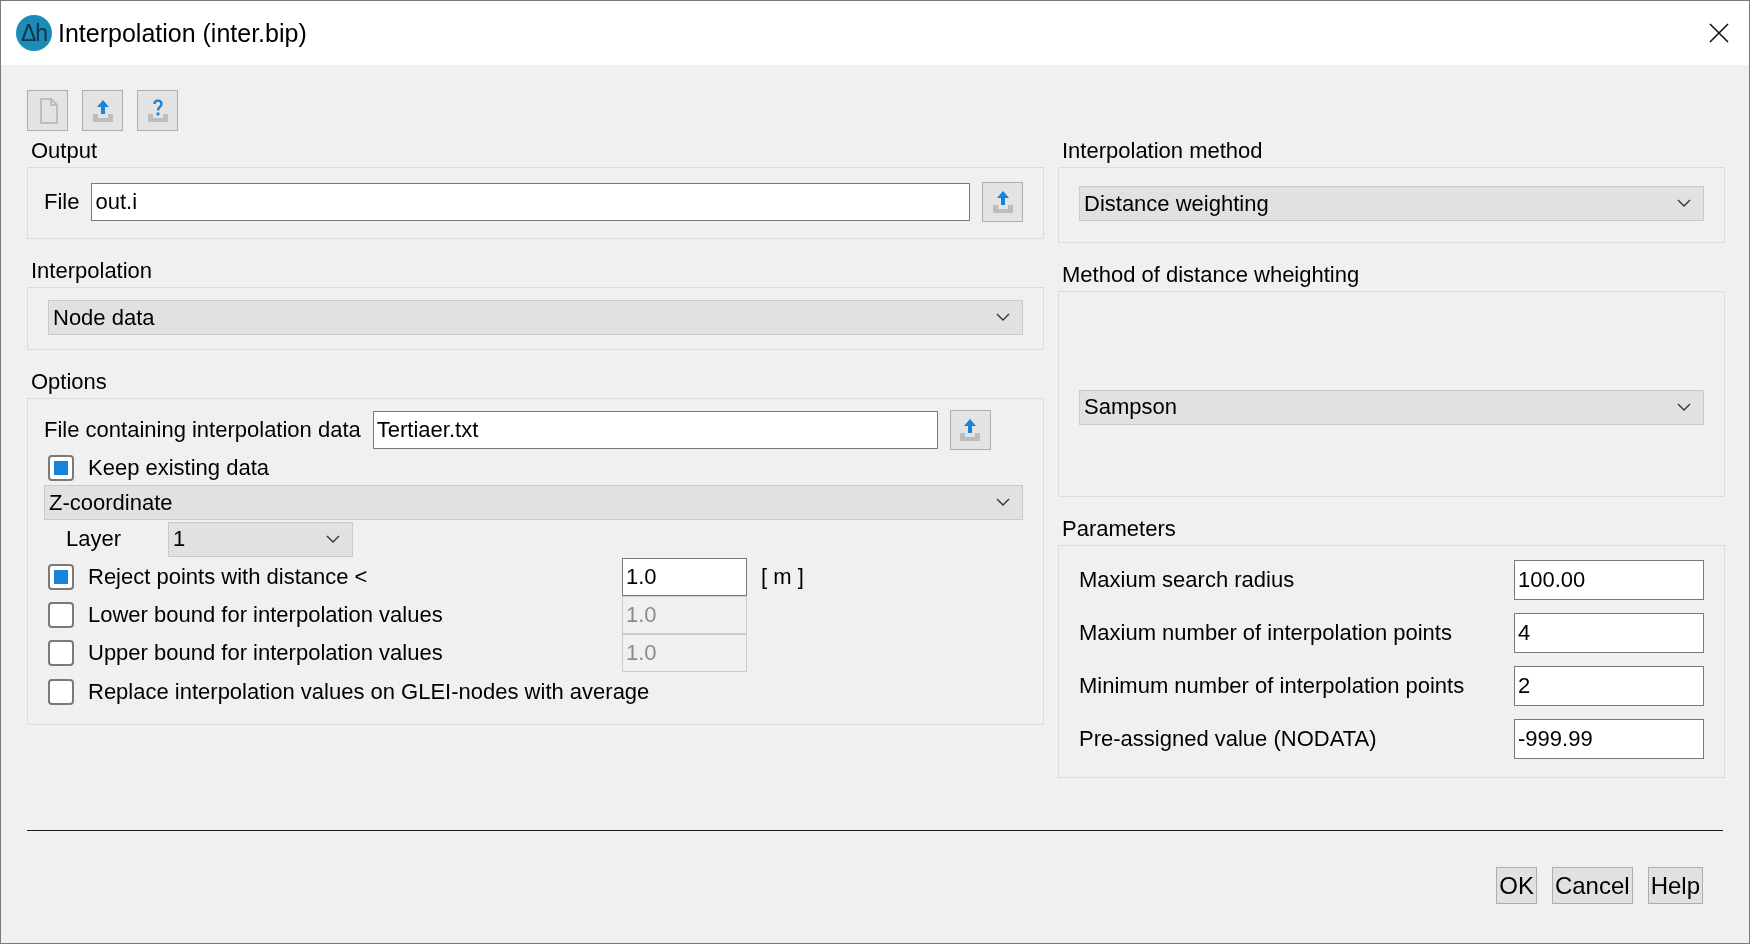 The image size is (1750, 944). I want to click on unit-label: [ m ], so click(783, 577).